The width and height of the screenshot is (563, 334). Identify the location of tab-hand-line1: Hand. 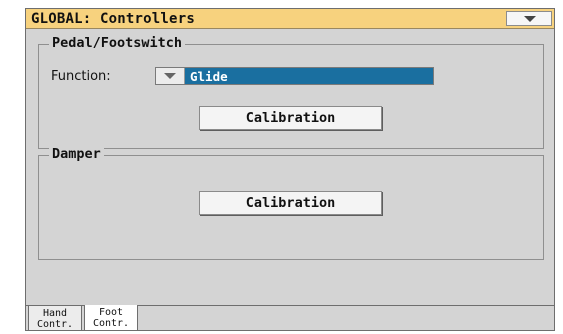
(55, 313).